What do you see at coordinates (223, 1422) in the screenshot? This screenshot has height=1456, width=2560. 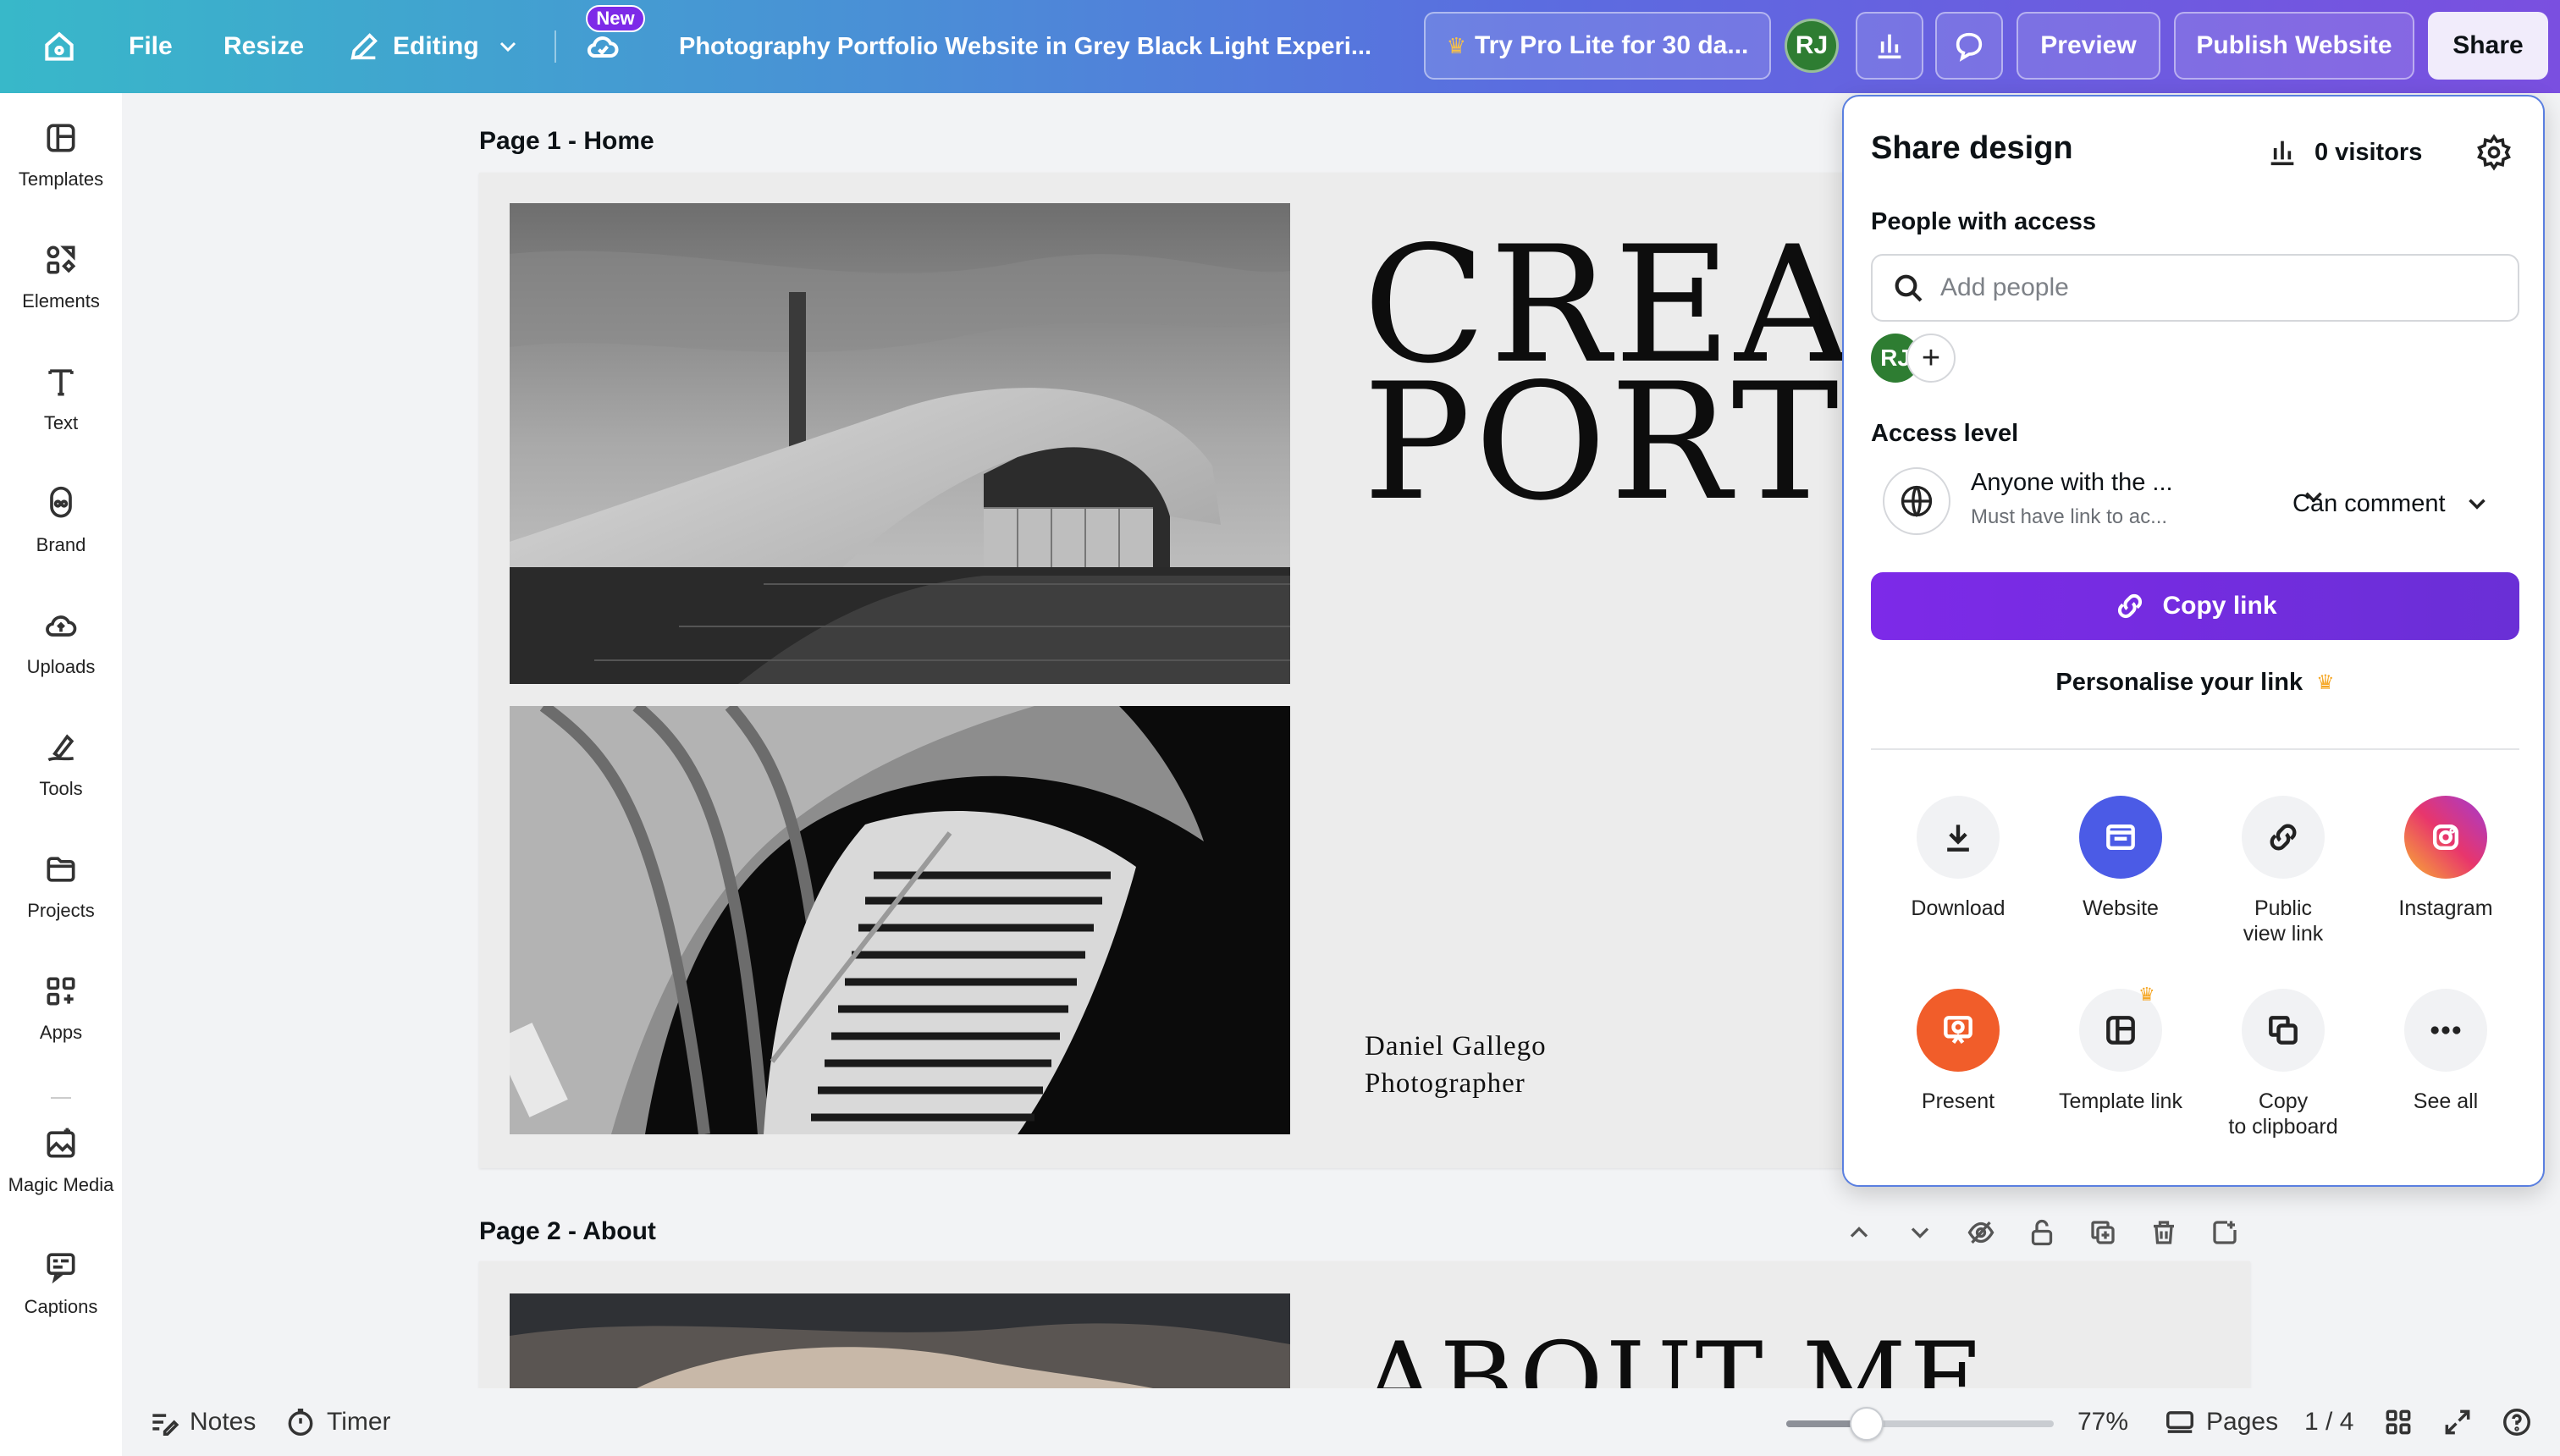 I see `notes-label: Notes` at bounding box center [223, 1422].